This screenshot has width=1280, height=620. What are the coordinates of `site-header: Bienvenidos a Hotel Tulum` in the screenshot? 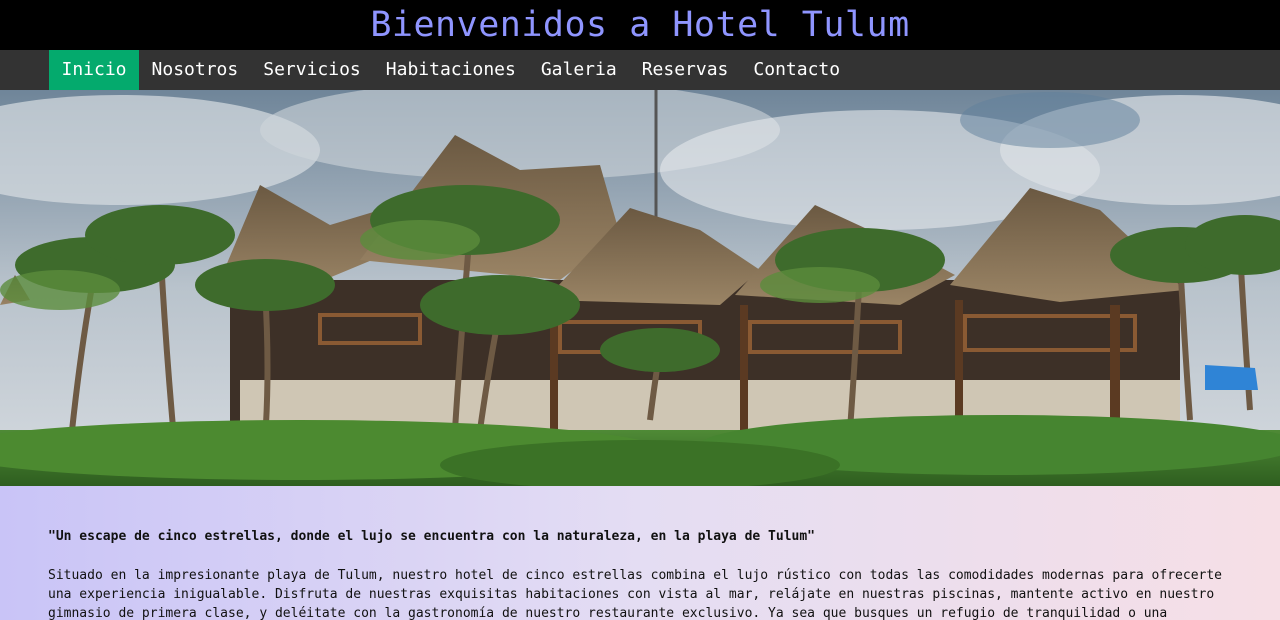 It's located at (640, 25).